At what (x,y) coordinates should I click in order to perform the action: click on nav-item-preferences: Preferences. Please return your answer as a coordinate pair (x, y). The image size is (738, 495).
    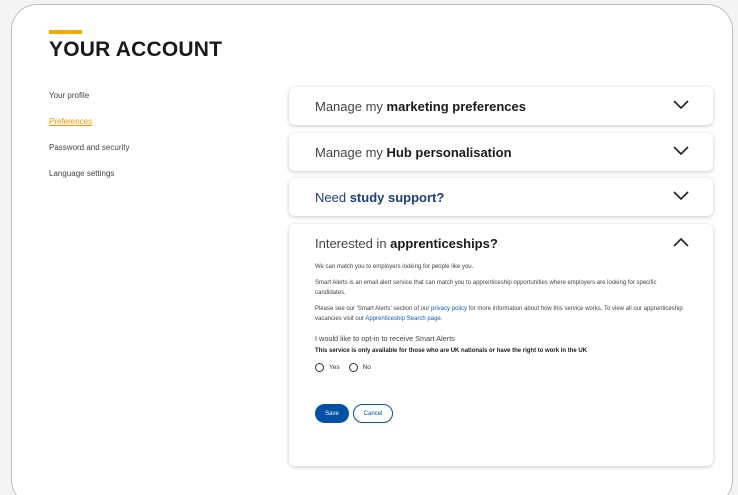
    Looking at the image, I should click on (89, 121).